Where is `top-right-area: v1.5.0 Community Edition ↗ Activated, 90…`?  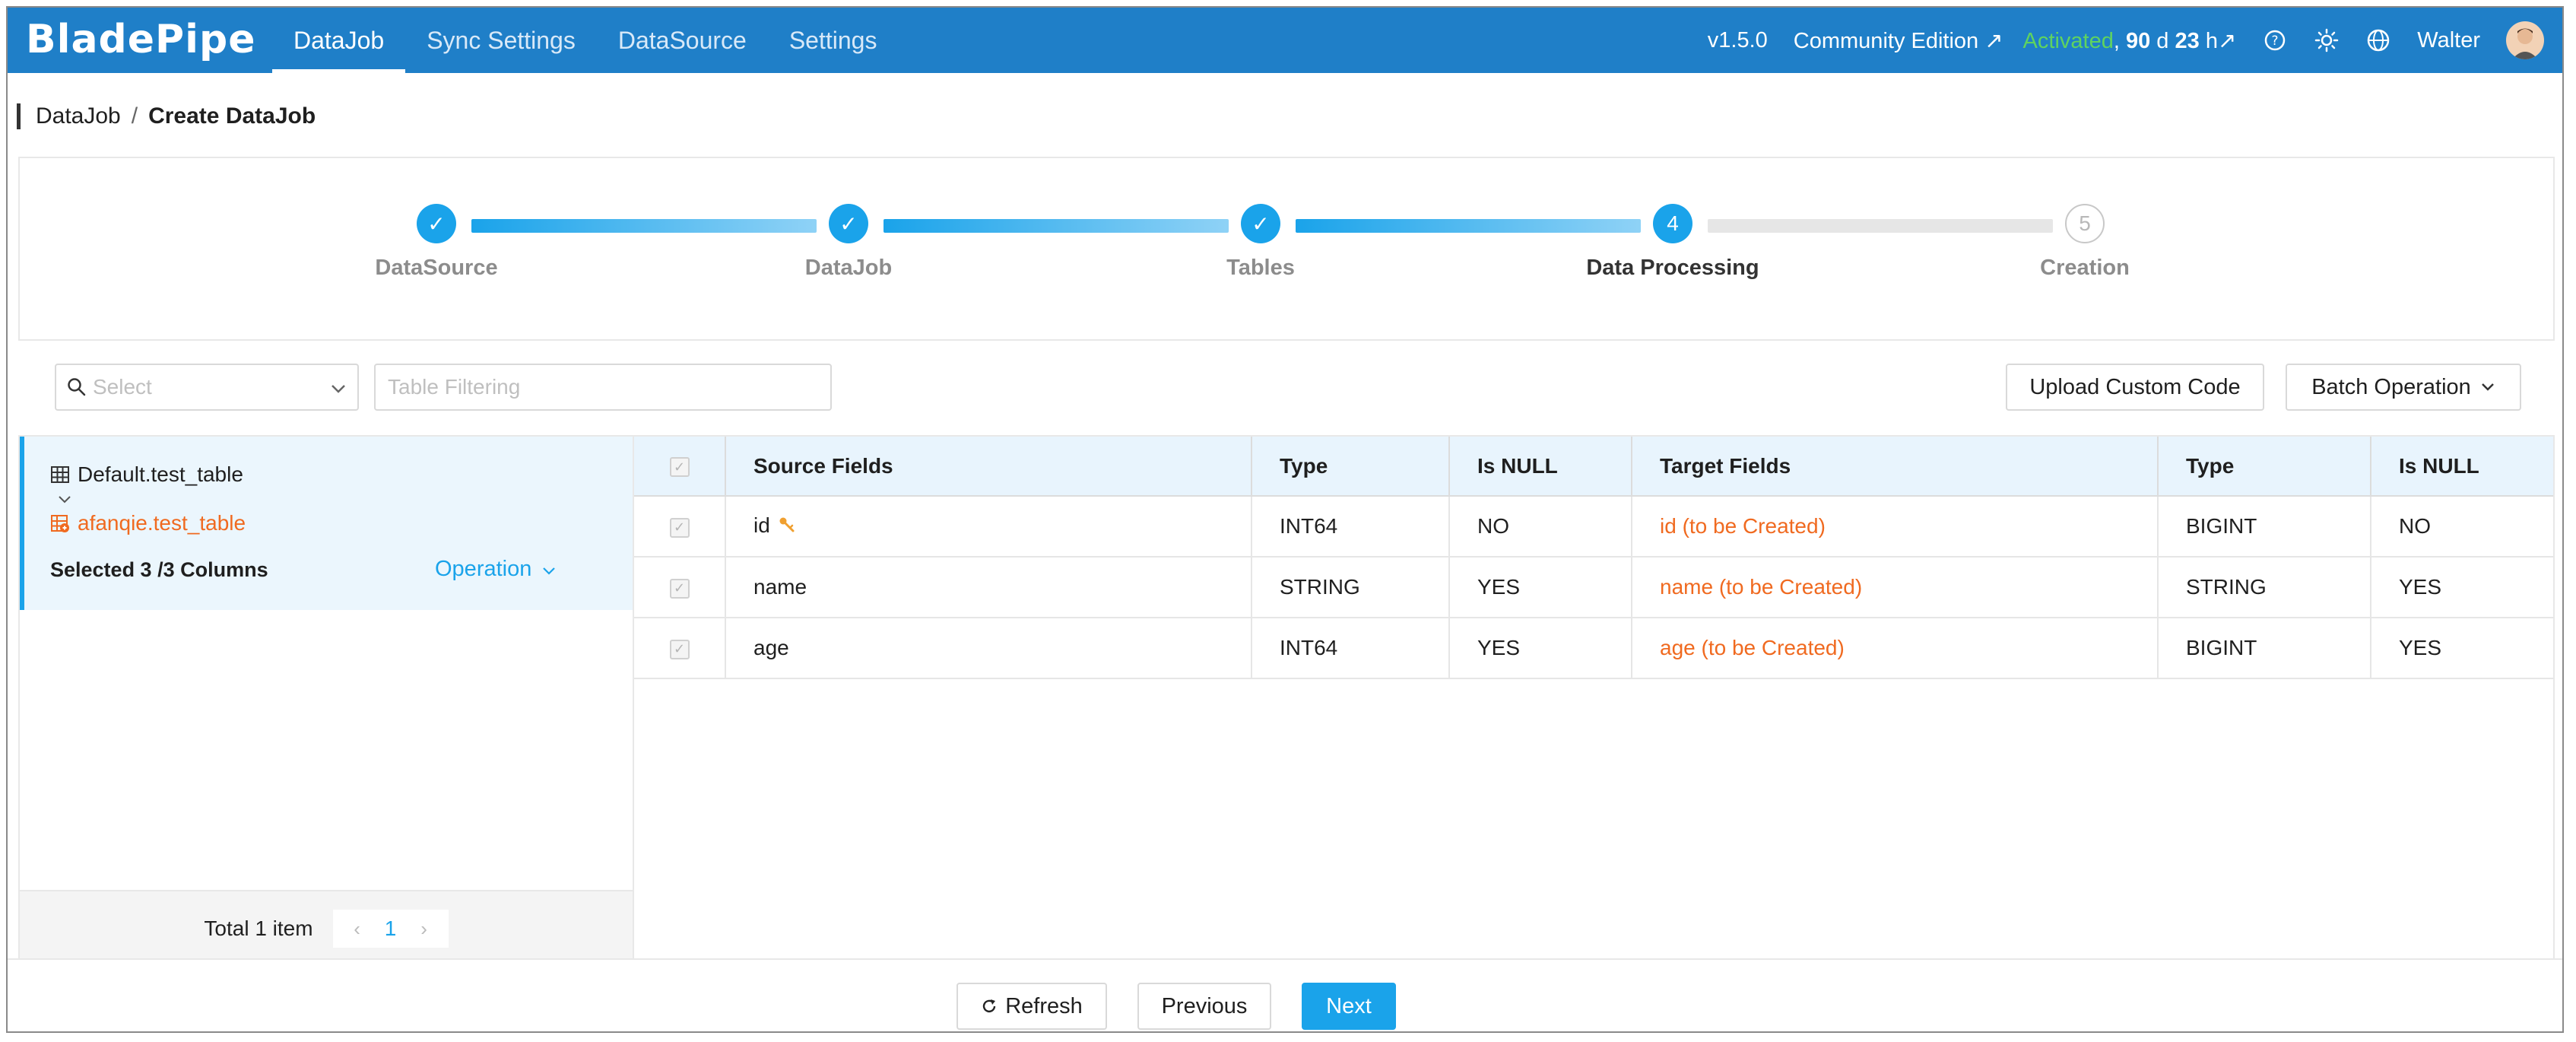 top-right-area: v1.5.0 Community Edition ↗ Activated, 90… is located at coordinates (2113, 40).